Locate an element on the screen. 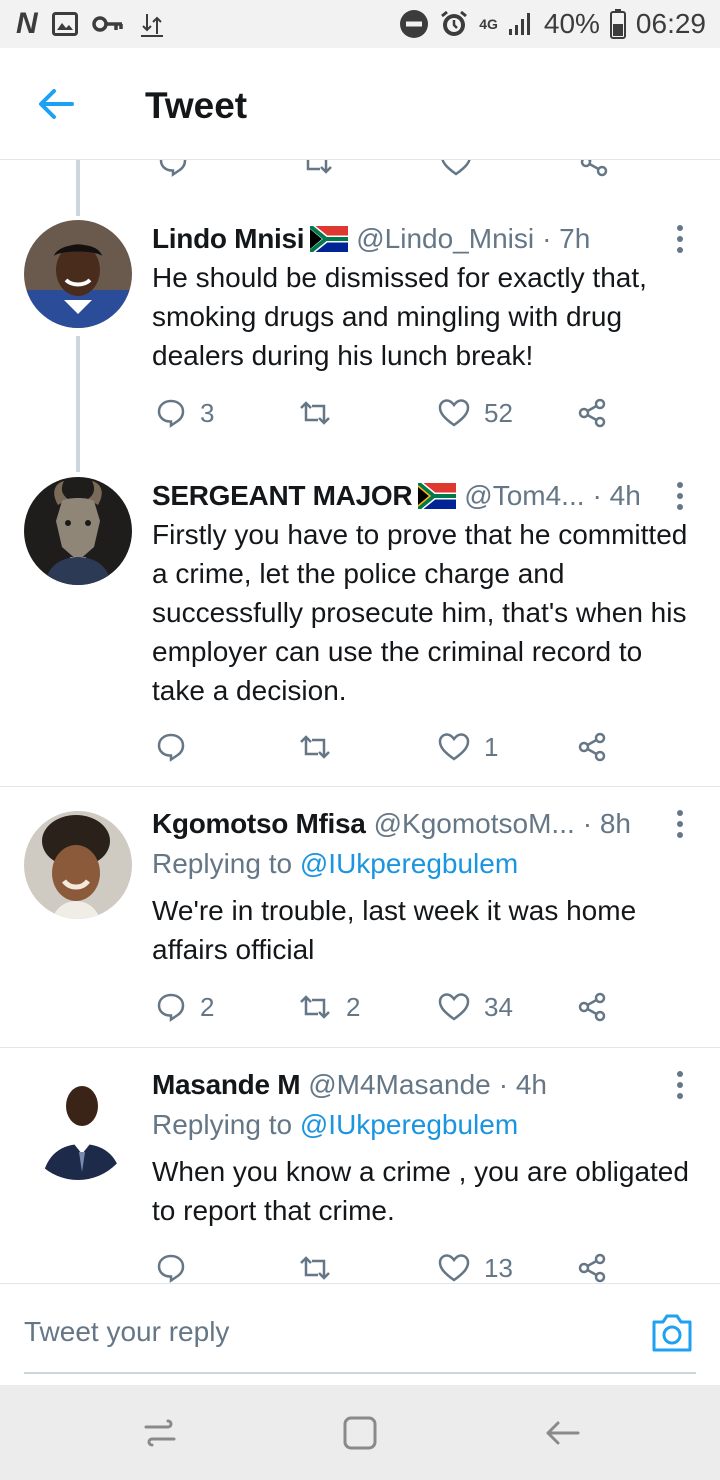  like-button: 34 is located at coordinates (475, 1007).